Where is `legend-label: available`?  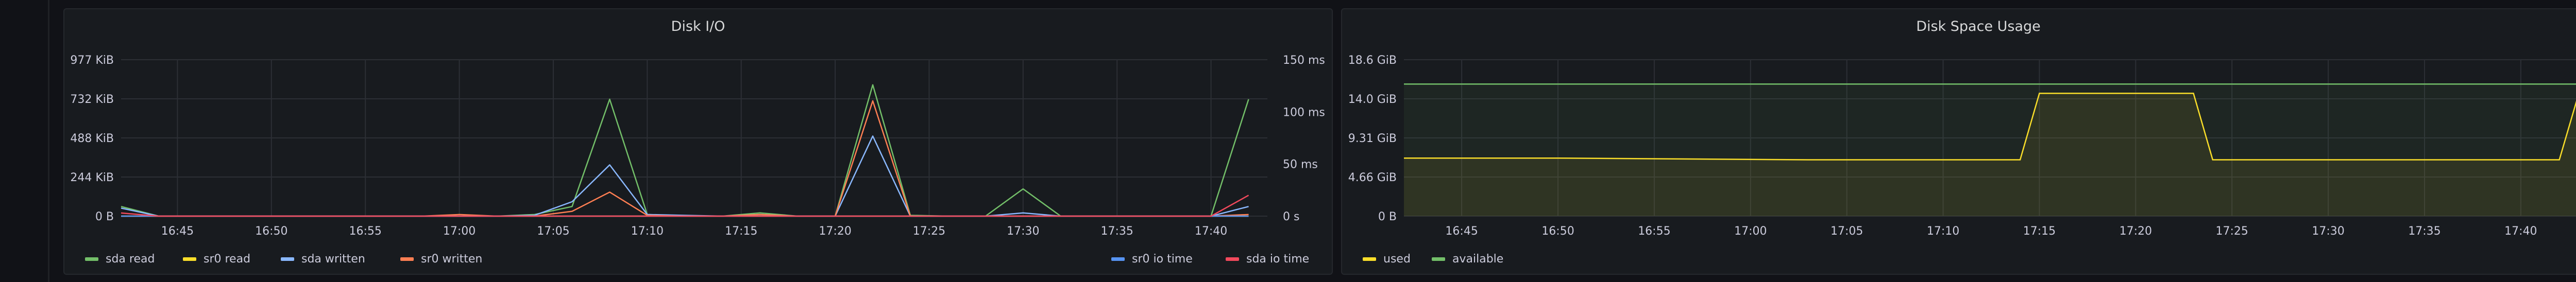 legend-label: available is located at coordinates (1477, 259).